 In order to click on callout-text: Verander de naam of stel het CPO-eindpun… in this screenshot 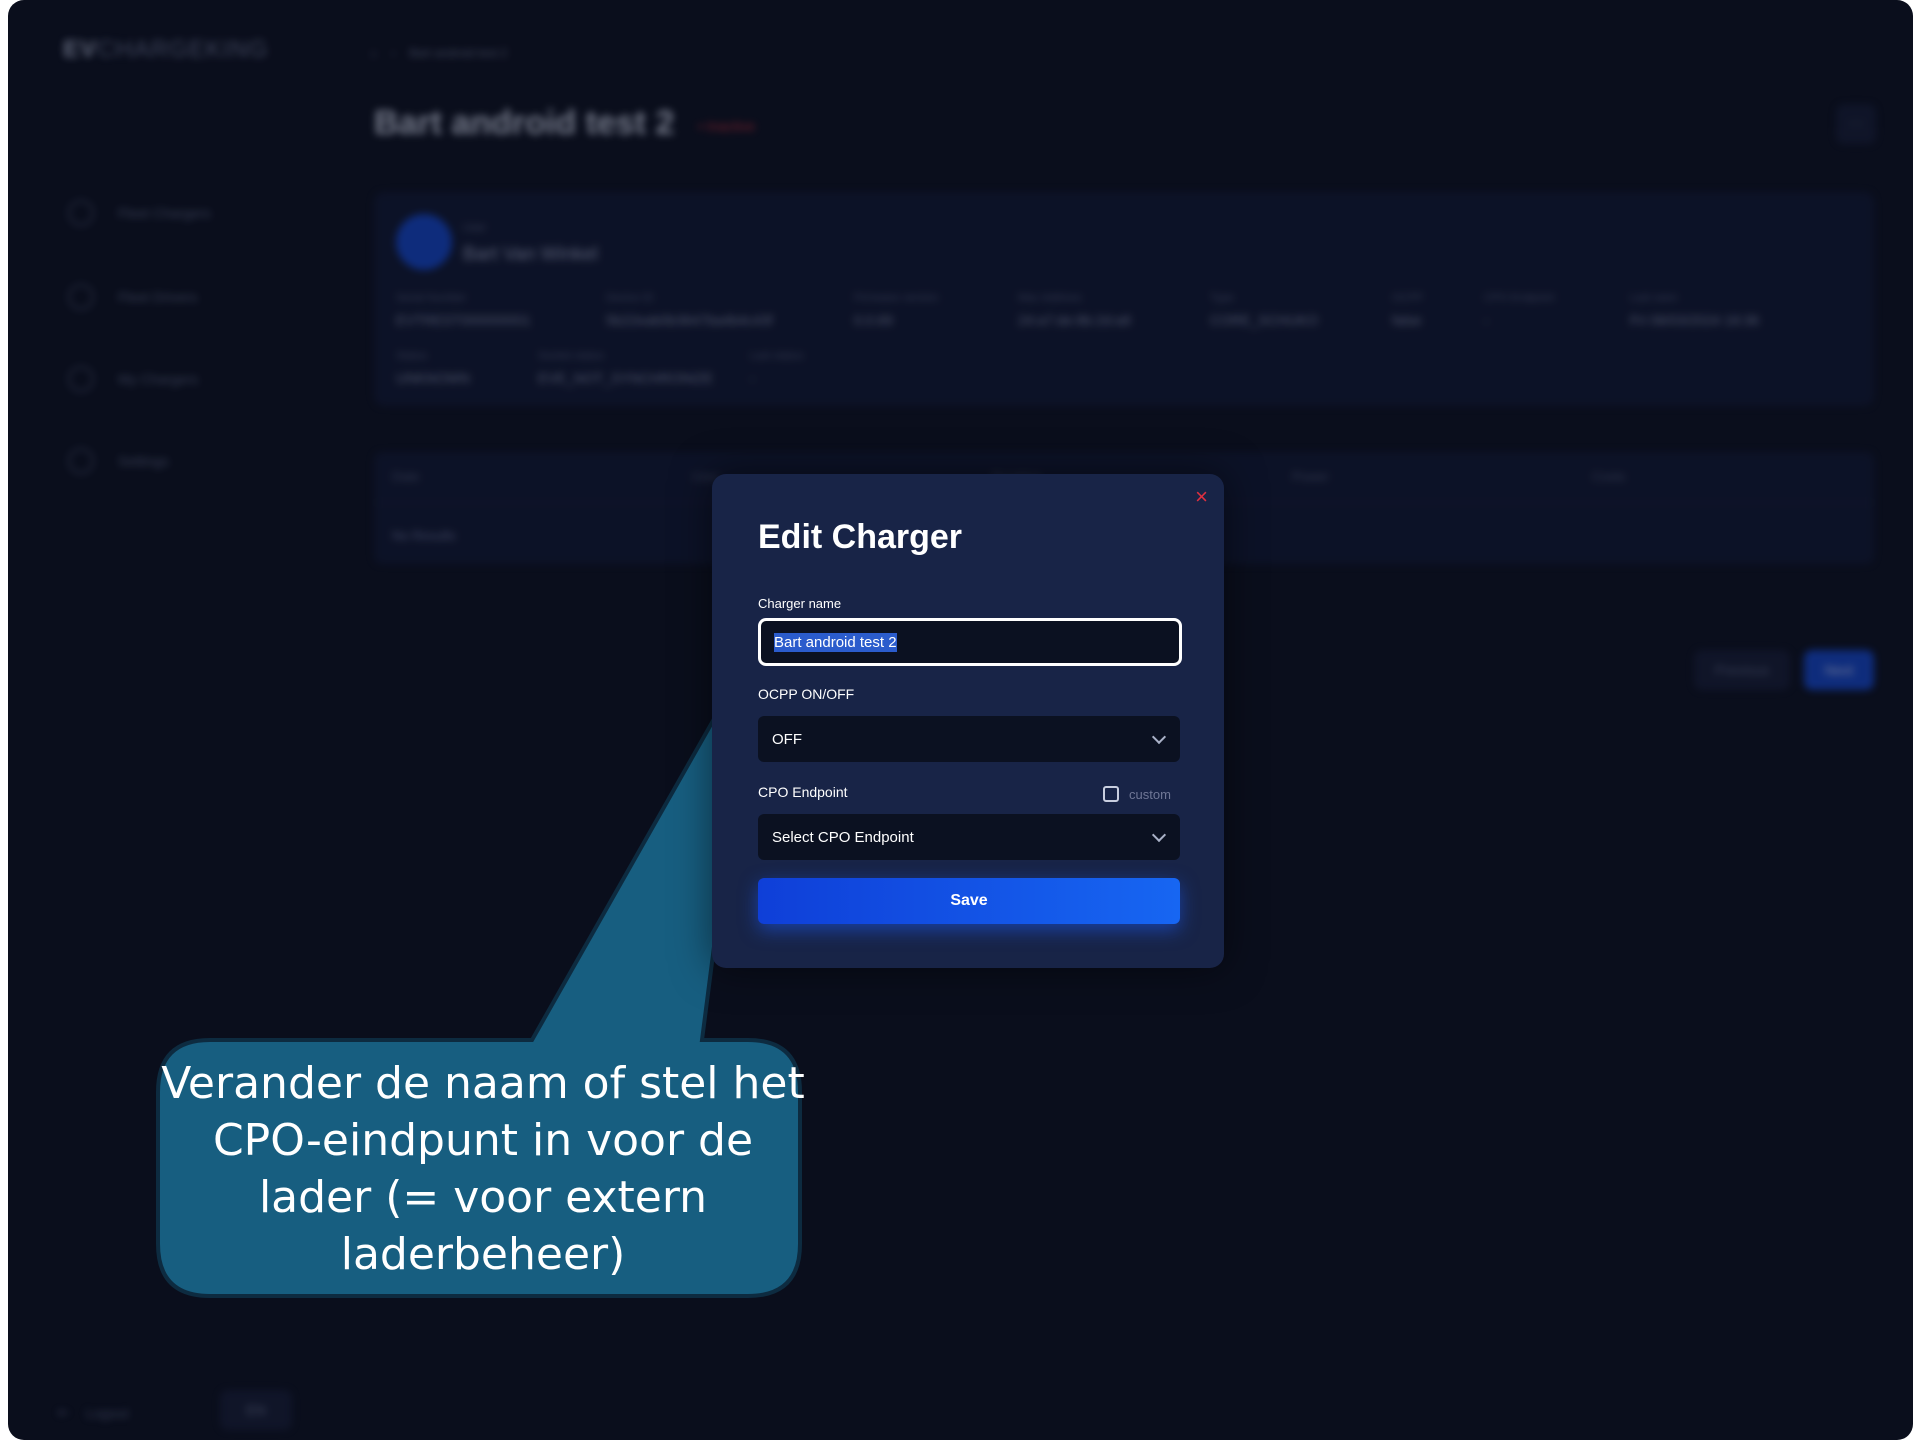, I will do `click(483, 1169)`.